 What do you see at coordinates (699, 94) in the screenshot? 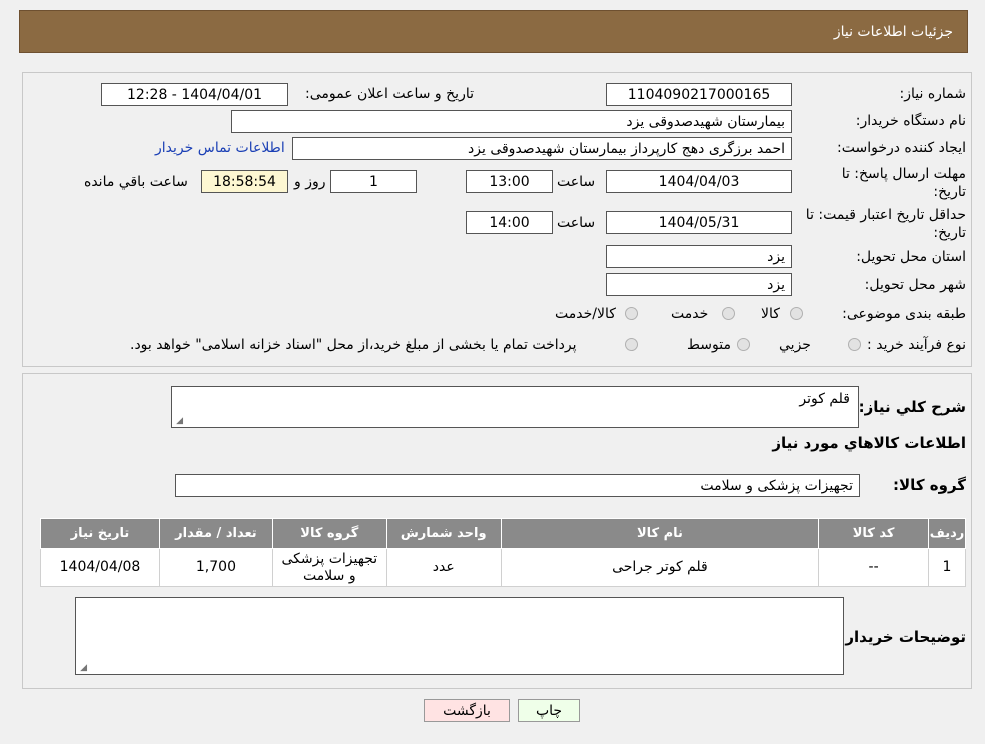
I see `need-number-field: 1104090217000165` at bounding box center [699, 94].